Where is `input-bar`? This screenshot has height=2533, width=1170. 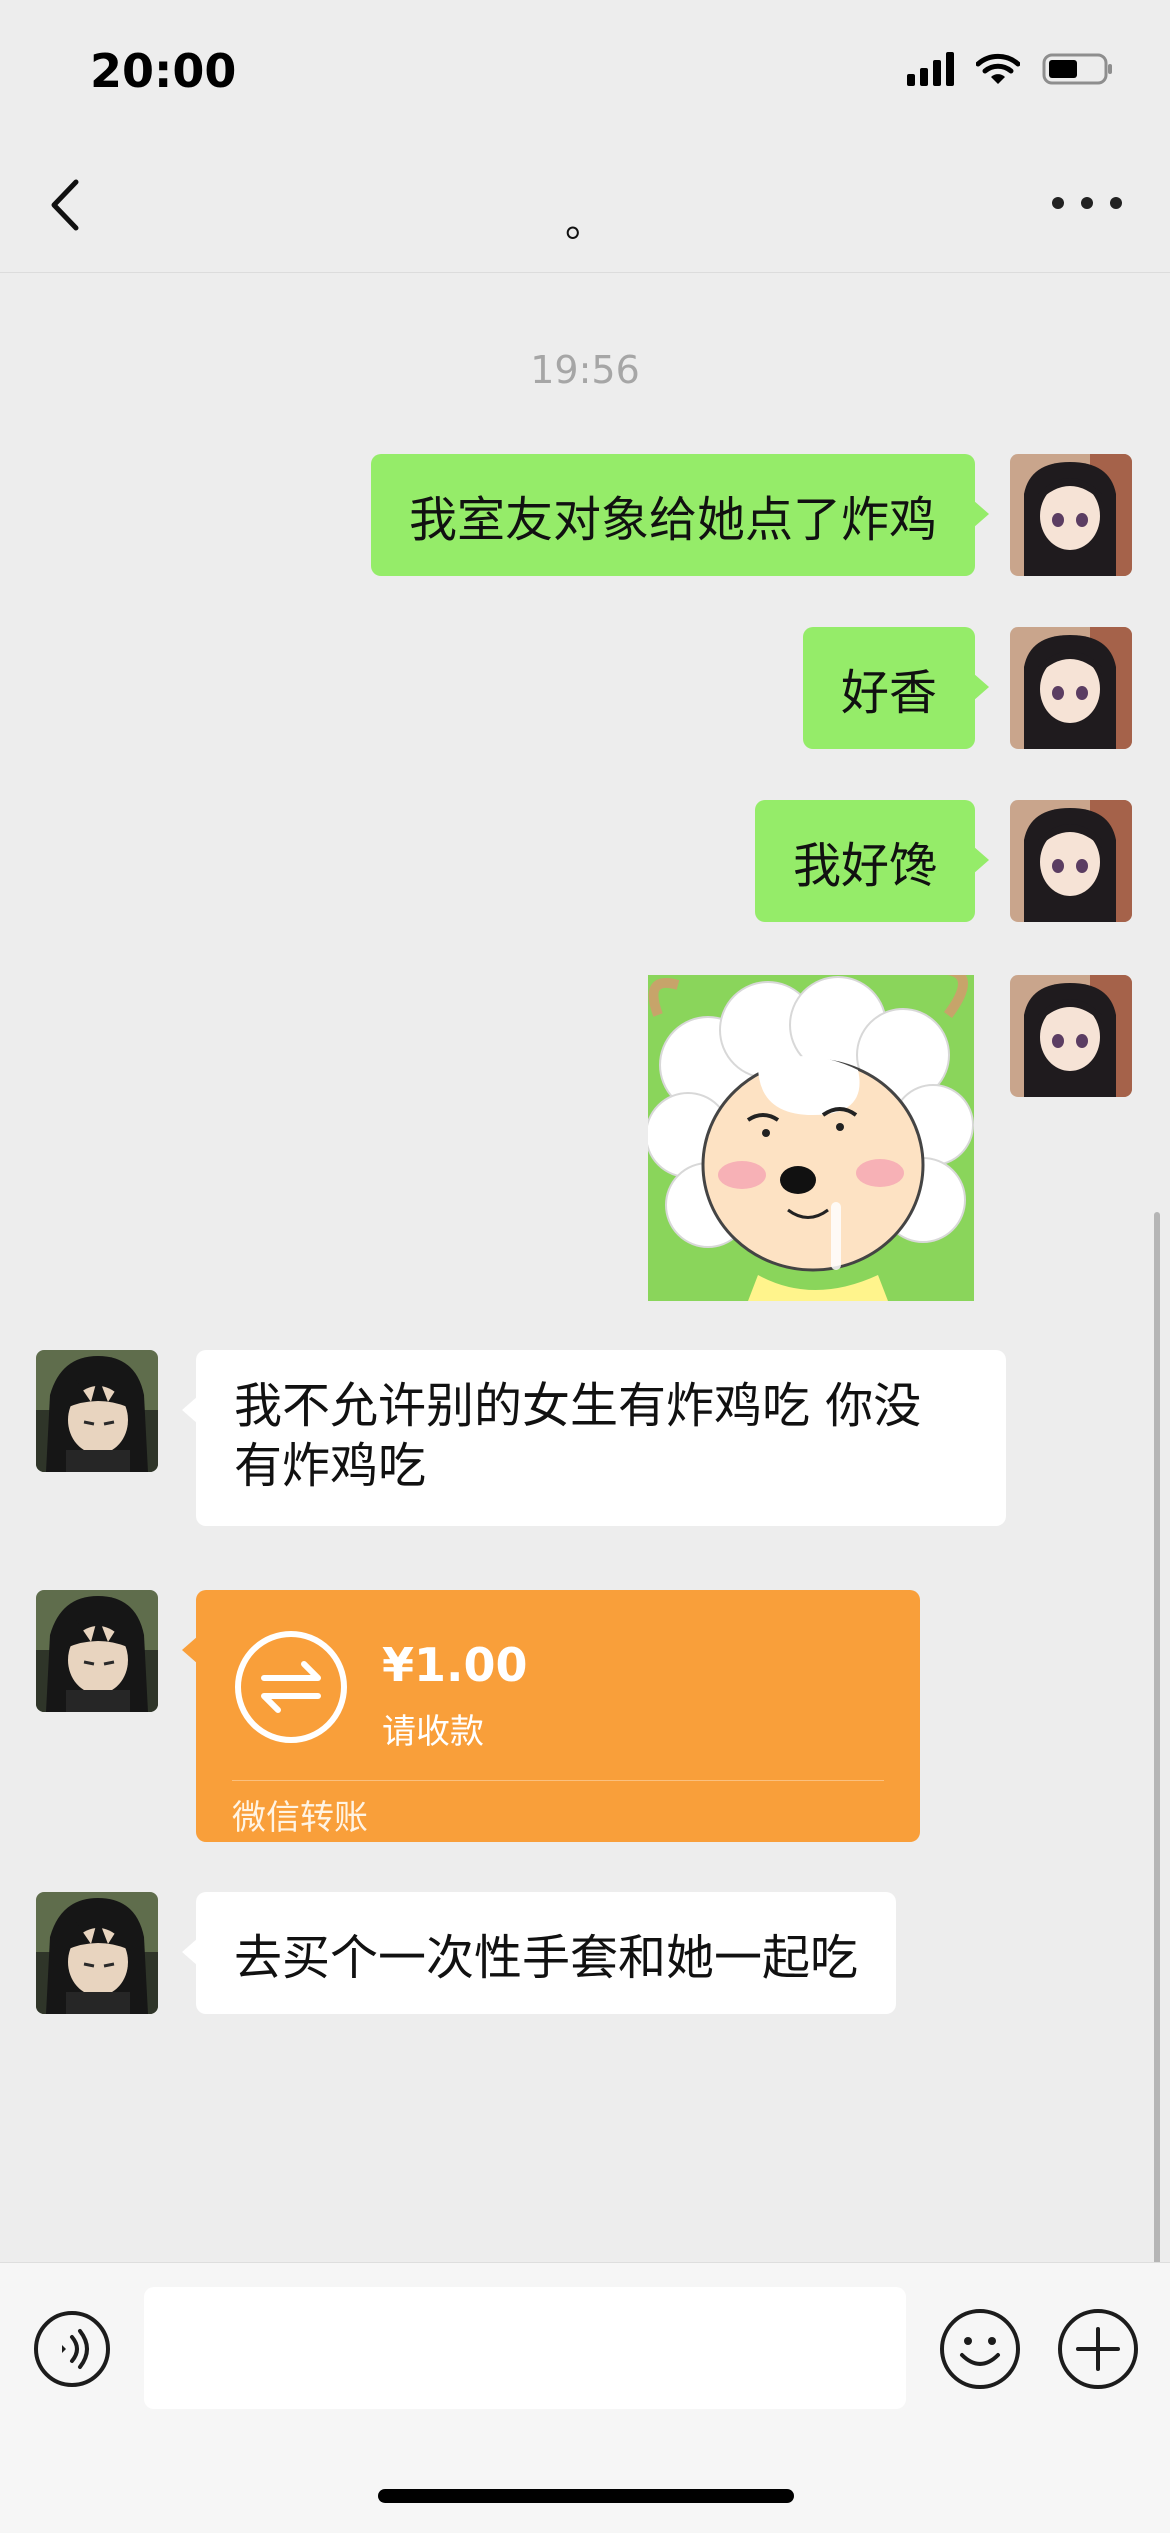
input-bar is located at coordinates (585, 2397).